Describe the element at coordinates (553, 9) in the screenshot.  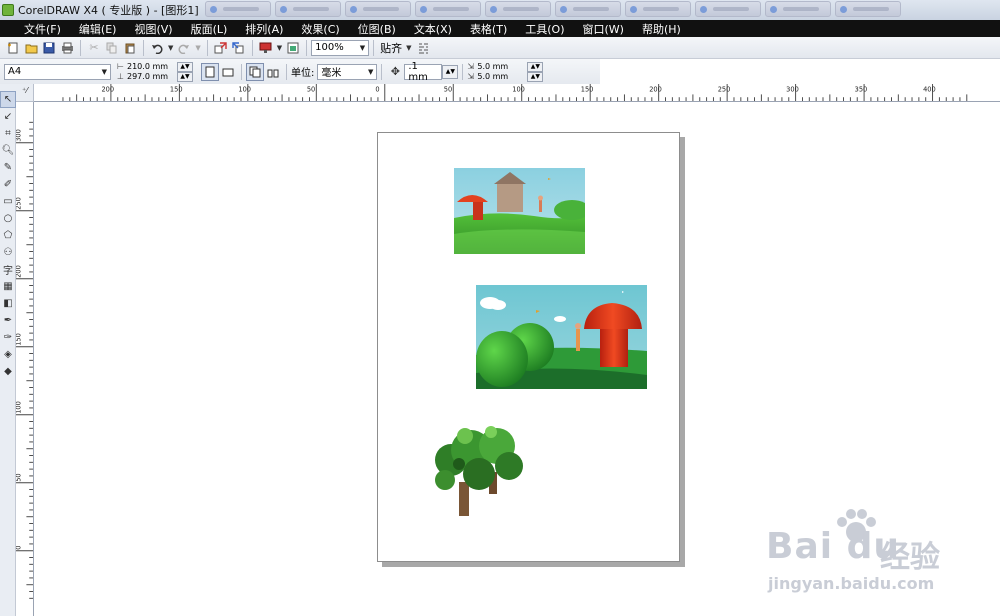
I see `background-tabs` at that location.